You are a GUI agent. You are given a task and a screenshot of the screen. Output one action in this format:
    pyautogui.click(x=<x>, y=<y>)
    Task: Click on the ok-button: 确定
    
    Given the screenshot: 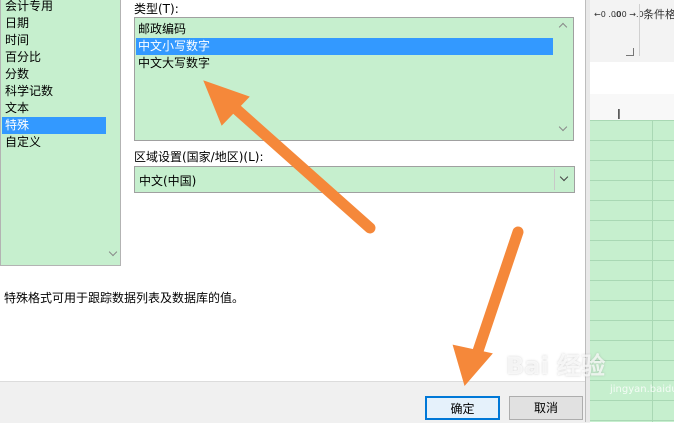 What is the action you would take?
    pyautogui.click(x=462, y=408)
    